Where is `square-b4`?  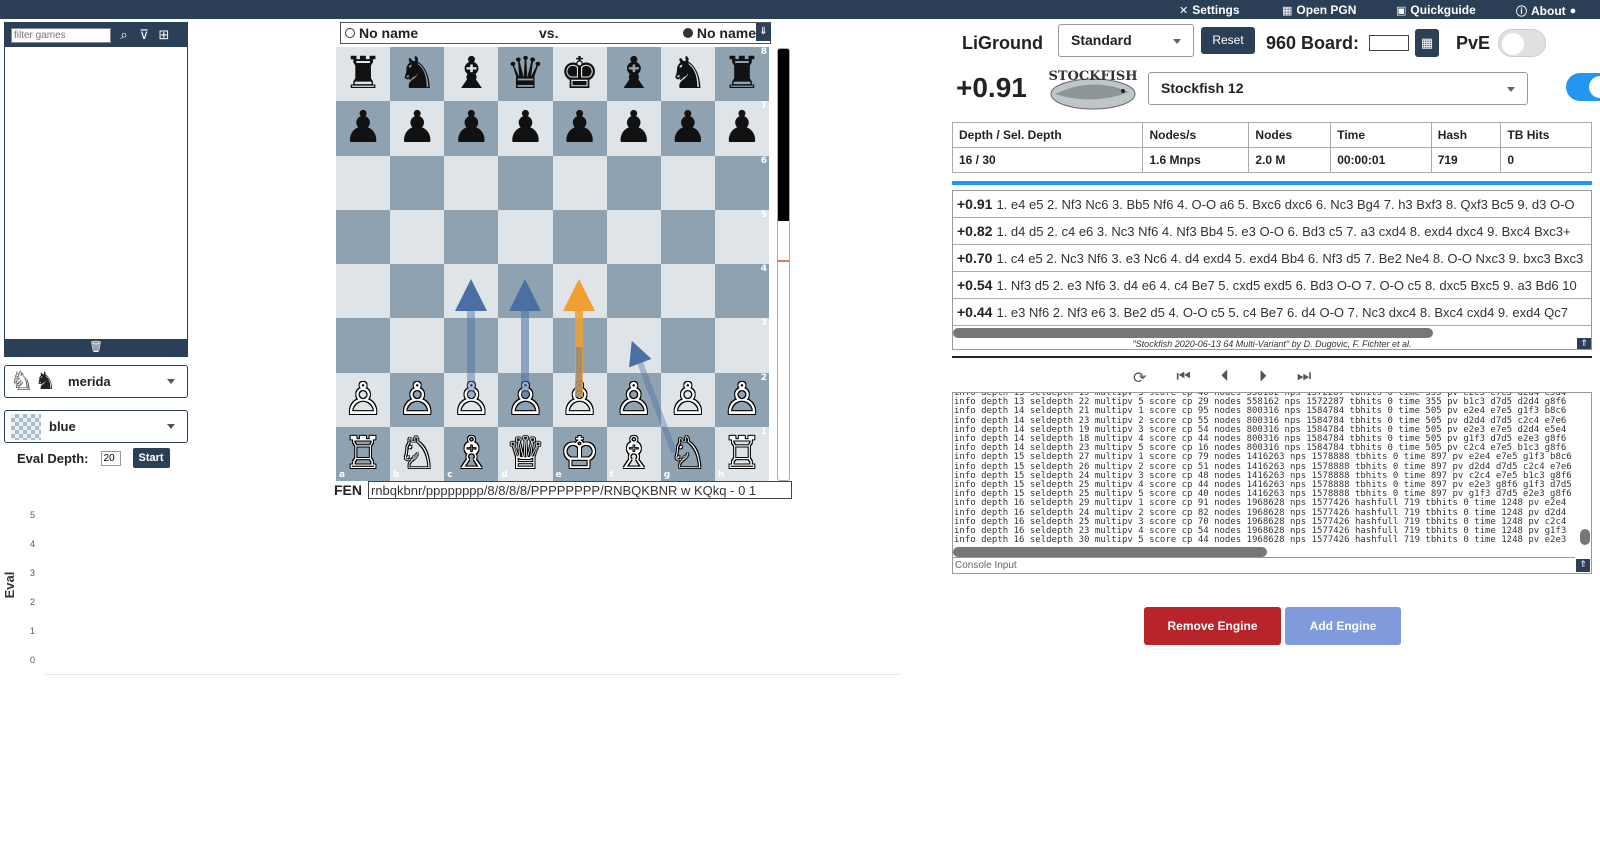 square-b4 is located at coordinates (417, 291).